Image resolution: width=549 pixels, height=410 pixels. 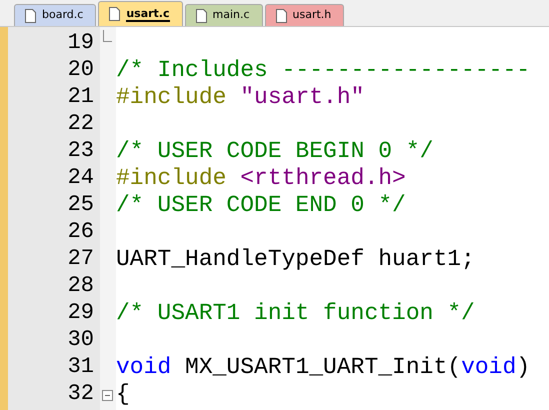 What do you see at coordinates (80, 232) in the screenshot?
I see `line-number: 26` at bounding box center [80, 232].